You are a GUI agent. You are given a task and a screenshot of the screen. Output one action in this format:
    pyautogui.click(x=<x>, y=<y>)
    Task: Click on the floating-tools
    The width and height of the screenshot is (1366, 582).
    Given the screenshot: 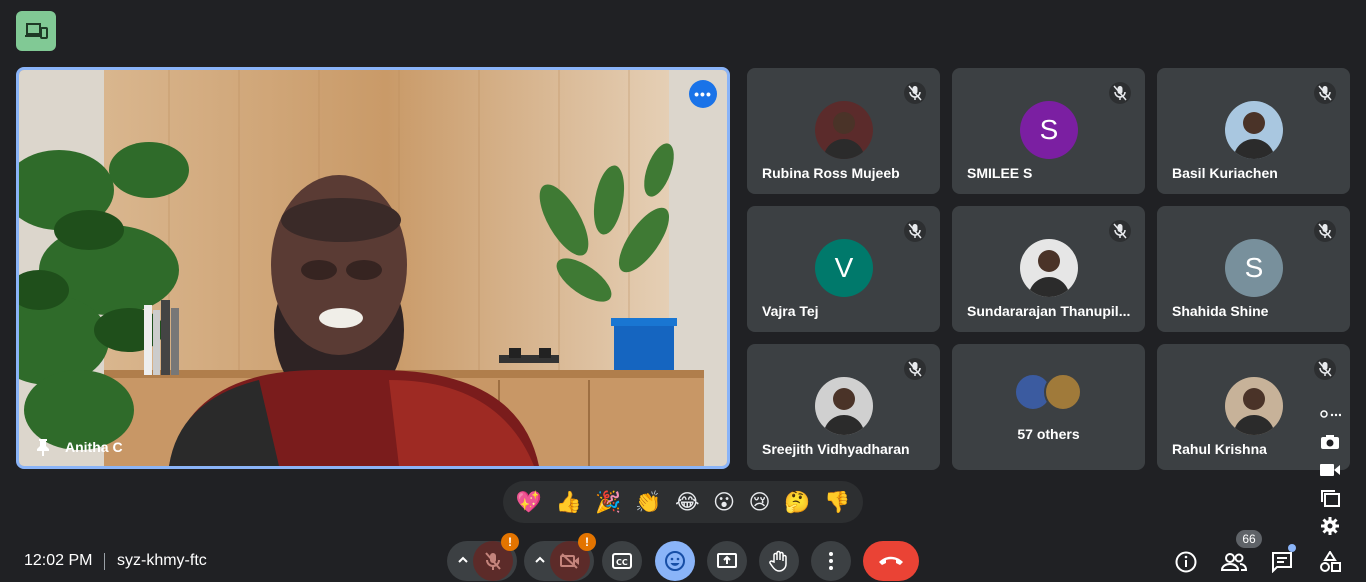 What is the action you would take?
    pyautogui.click(x=1330, y=470)
    